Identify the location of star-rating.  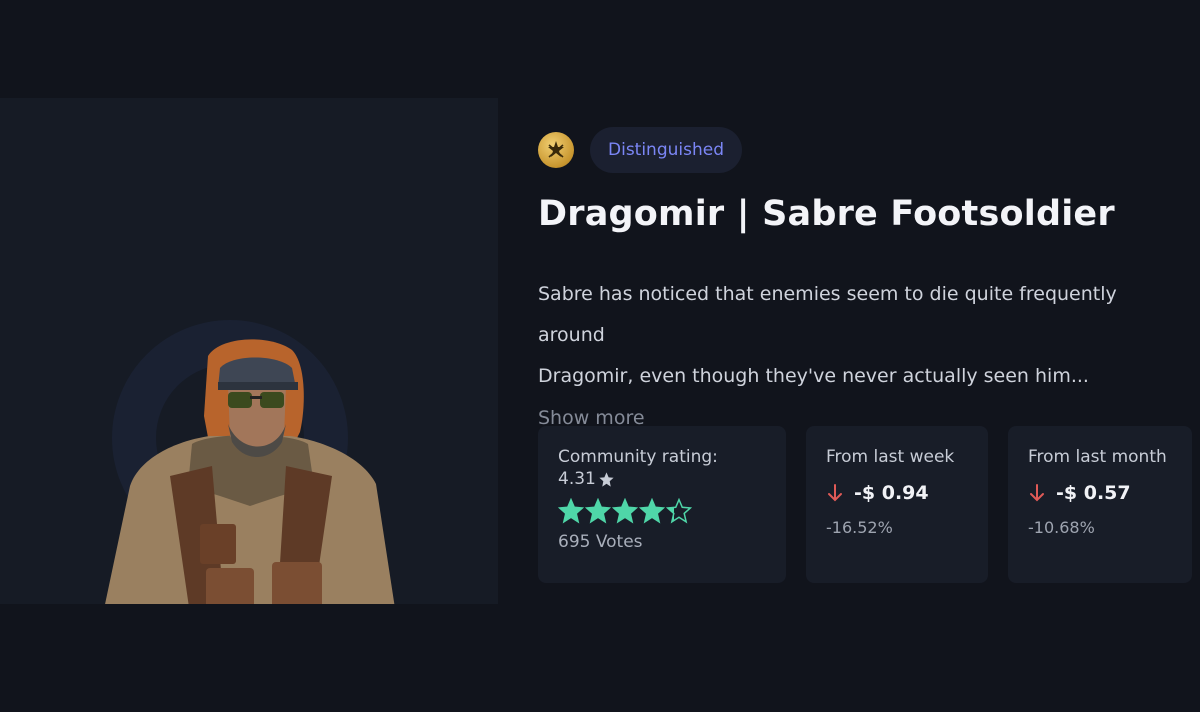
(662, 511).